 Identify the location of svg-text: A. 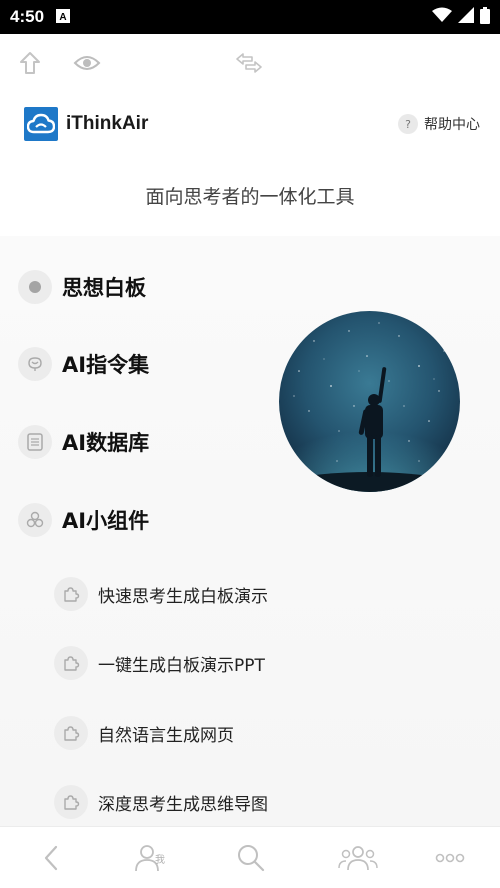
(62, 17).